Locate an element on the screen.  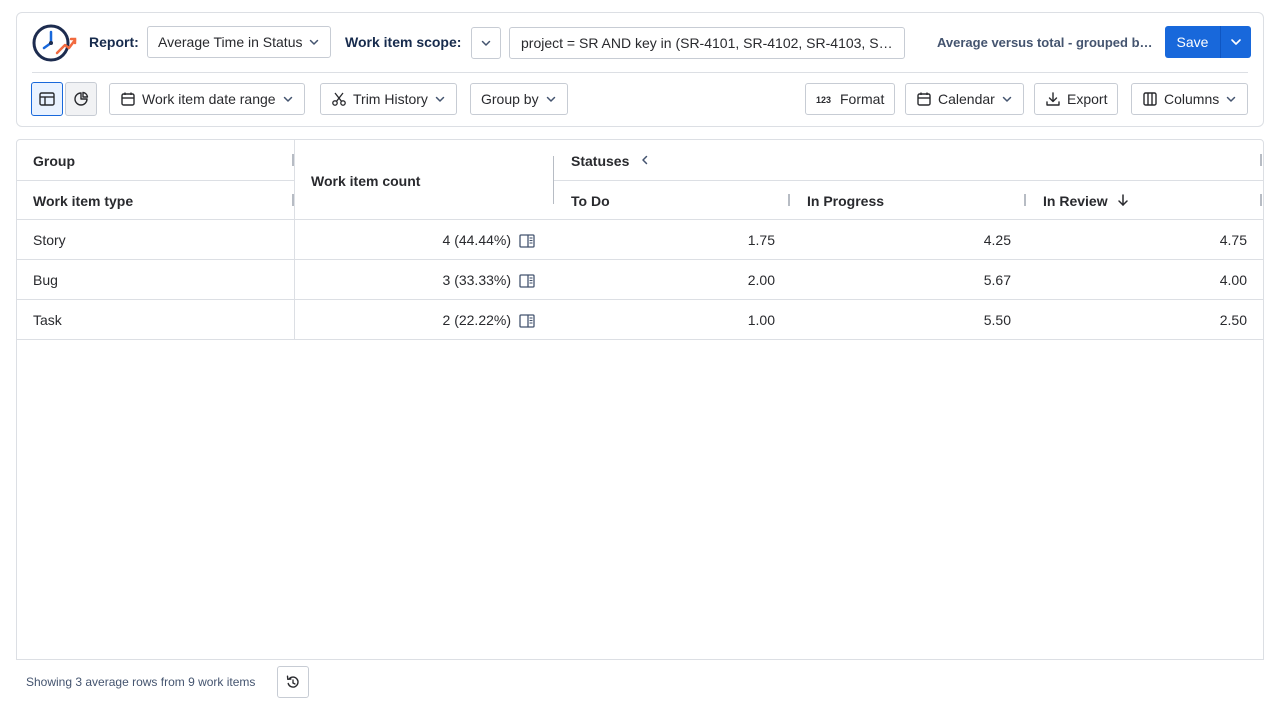
cell-work-item-type: Task is located at coordinates (47, 320).